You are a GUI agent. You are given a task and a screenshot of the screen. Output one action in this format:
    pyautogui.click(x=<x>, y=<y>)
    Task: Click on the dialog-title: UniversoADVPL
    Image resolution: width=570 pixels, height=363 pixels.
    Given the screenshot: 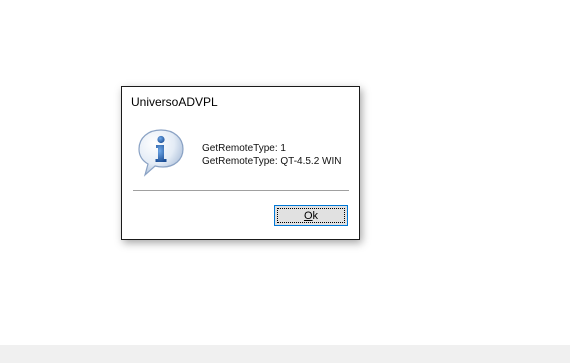 What is the action you would take?
    pyautogui.click(x=174, y=102)
    